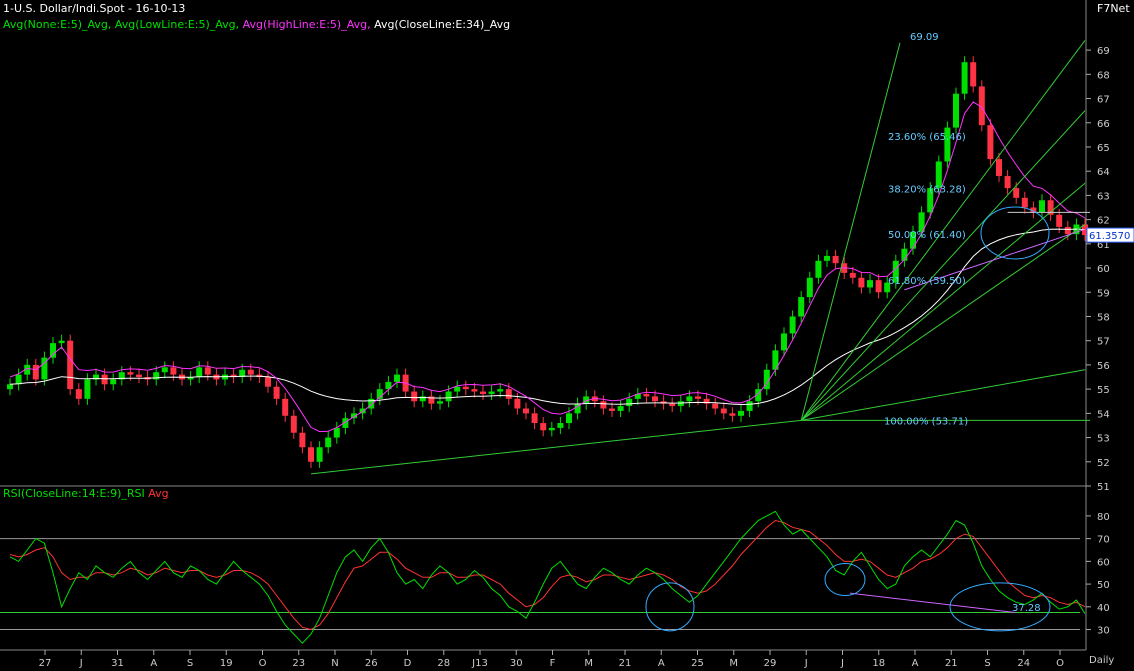 The image size is (1134, 671). What do you see at coordinates (1103, 342) in the screenshot?
I see `price-tick-label: 57` at bounding box center [1103, 342].